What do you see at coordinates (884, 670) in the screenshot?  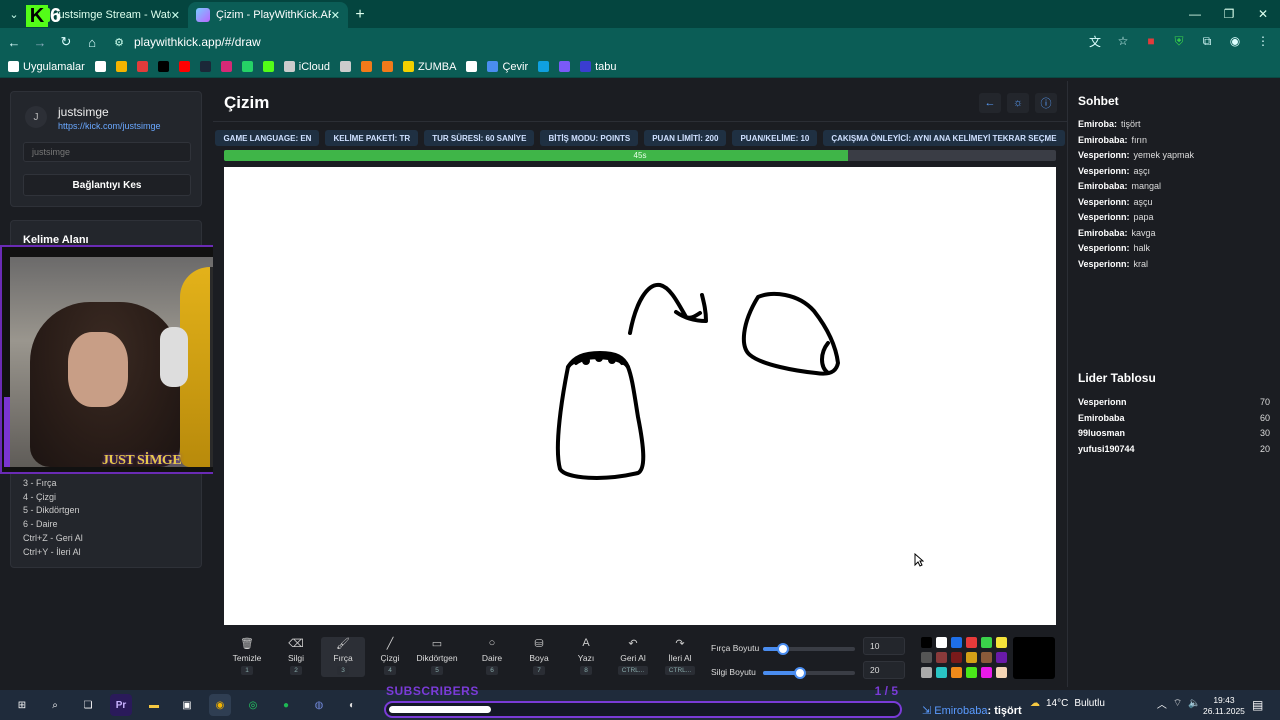 I see `eraser-size-input: 20` at bounding box center [884, 670].